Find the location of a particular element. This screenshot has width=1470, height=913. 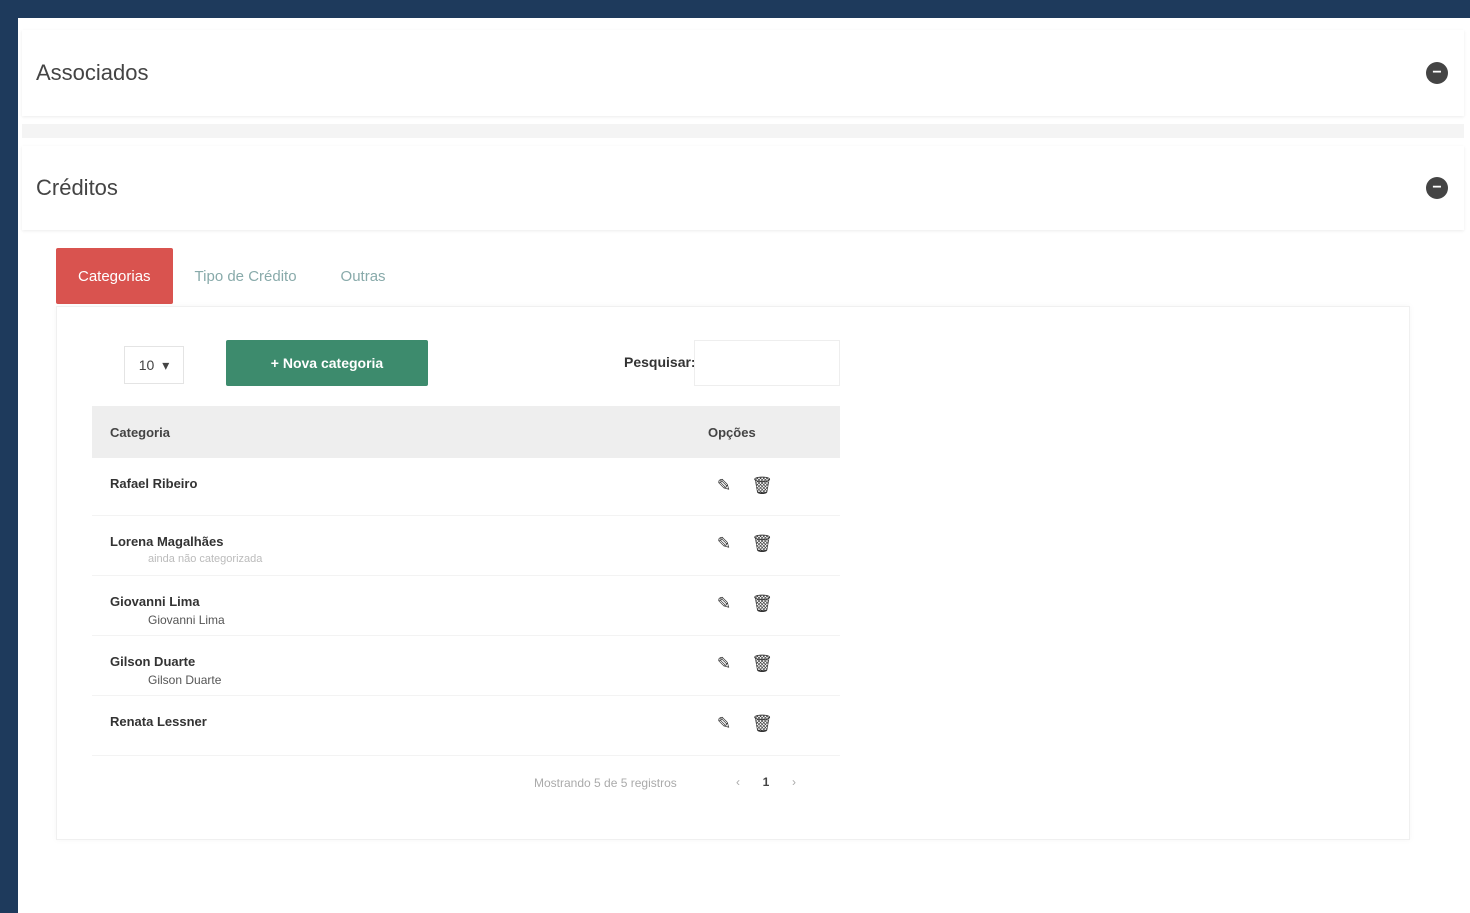

new-category-button: + Nova categoria is located at coordinates (327, 363).